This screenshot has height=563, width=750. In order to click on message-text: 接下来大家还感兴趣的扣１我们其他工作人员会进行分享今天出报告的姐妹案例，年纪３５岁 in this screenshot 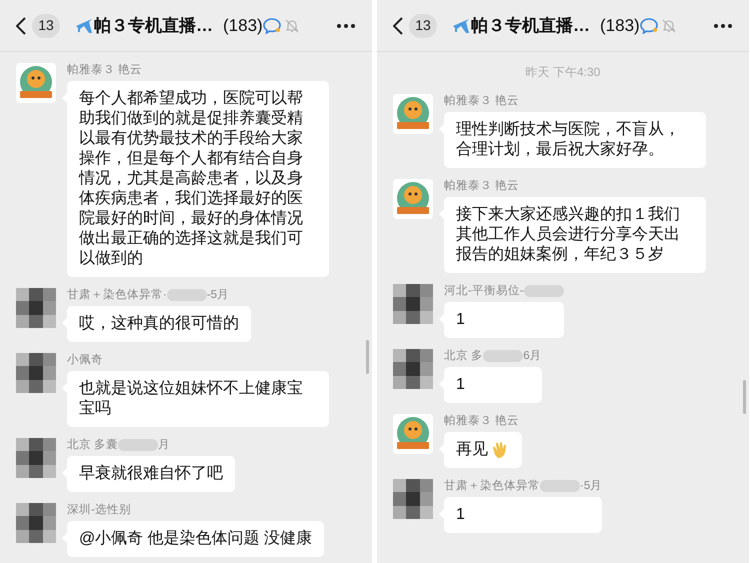, I will do `click(568, 235)`.